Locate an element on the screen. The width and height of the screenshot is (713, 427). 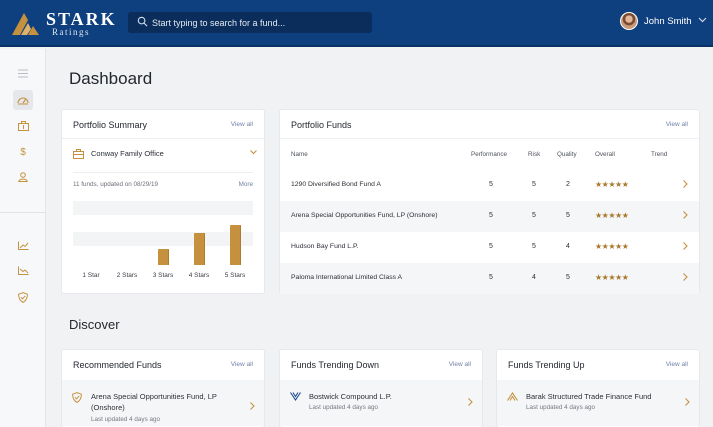
rail-pricing: $ is located at coordinates (23, 152).